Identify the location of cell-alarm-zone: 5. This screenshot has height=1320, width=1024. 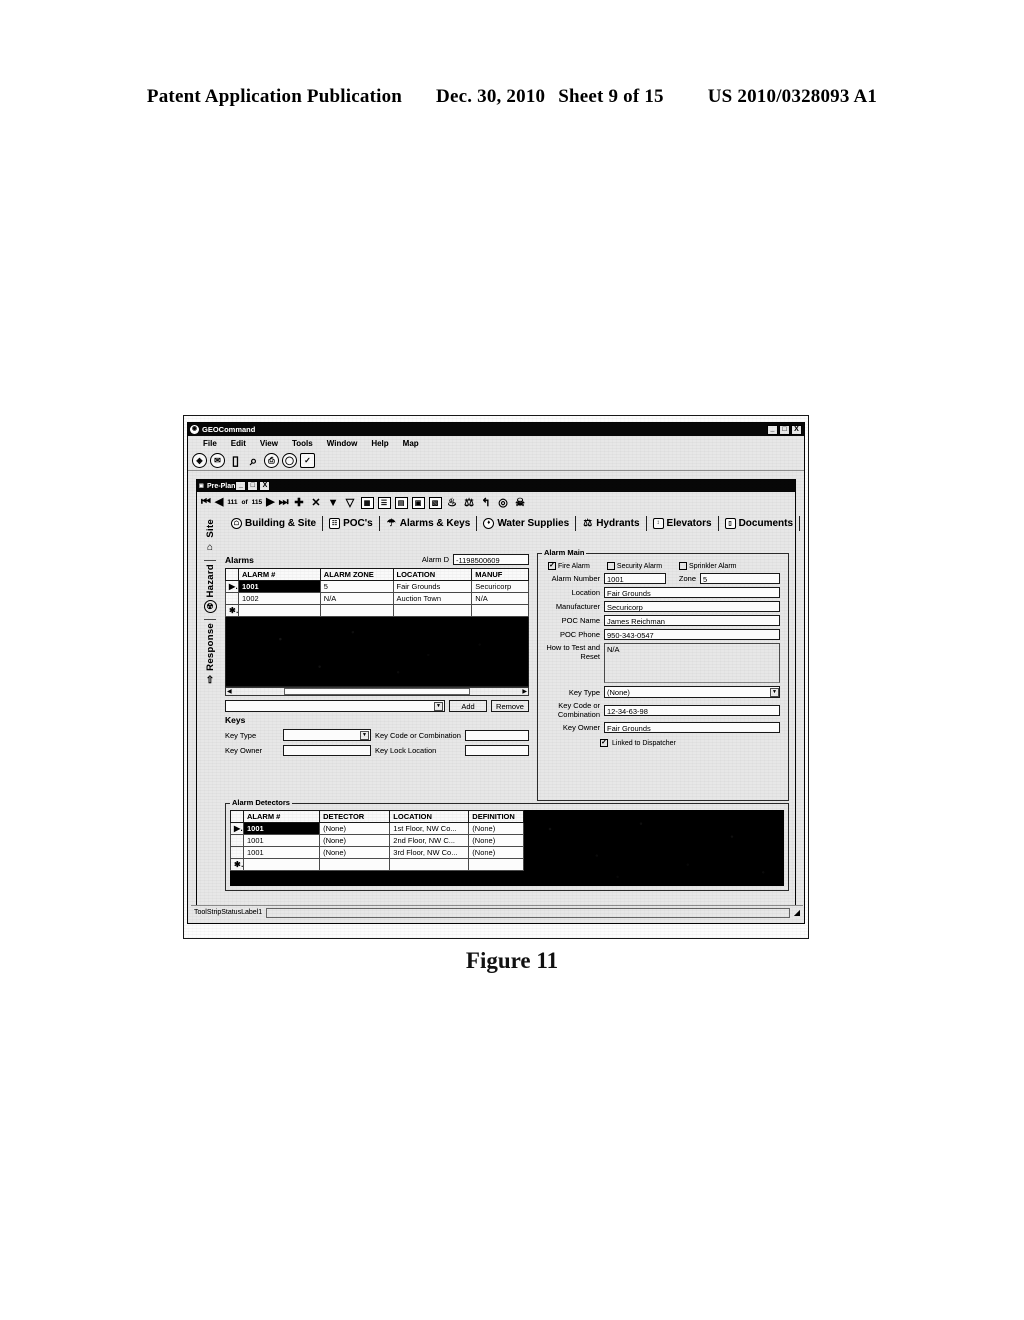
(356, 586).